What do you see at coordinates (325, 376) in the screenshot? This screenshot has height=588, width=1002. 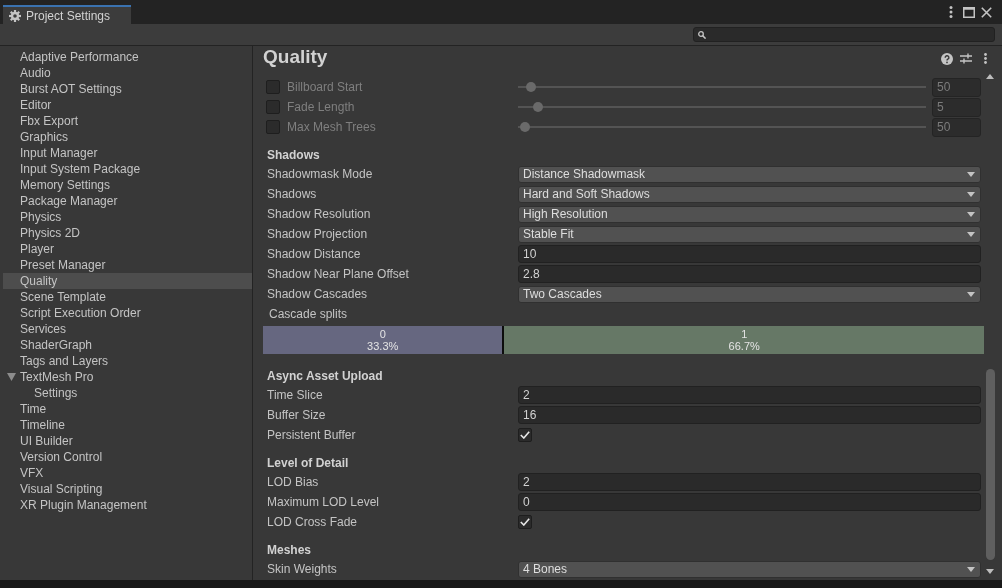 I see `section-heading: Async Asset Upload` at bounding box center [325, 376].